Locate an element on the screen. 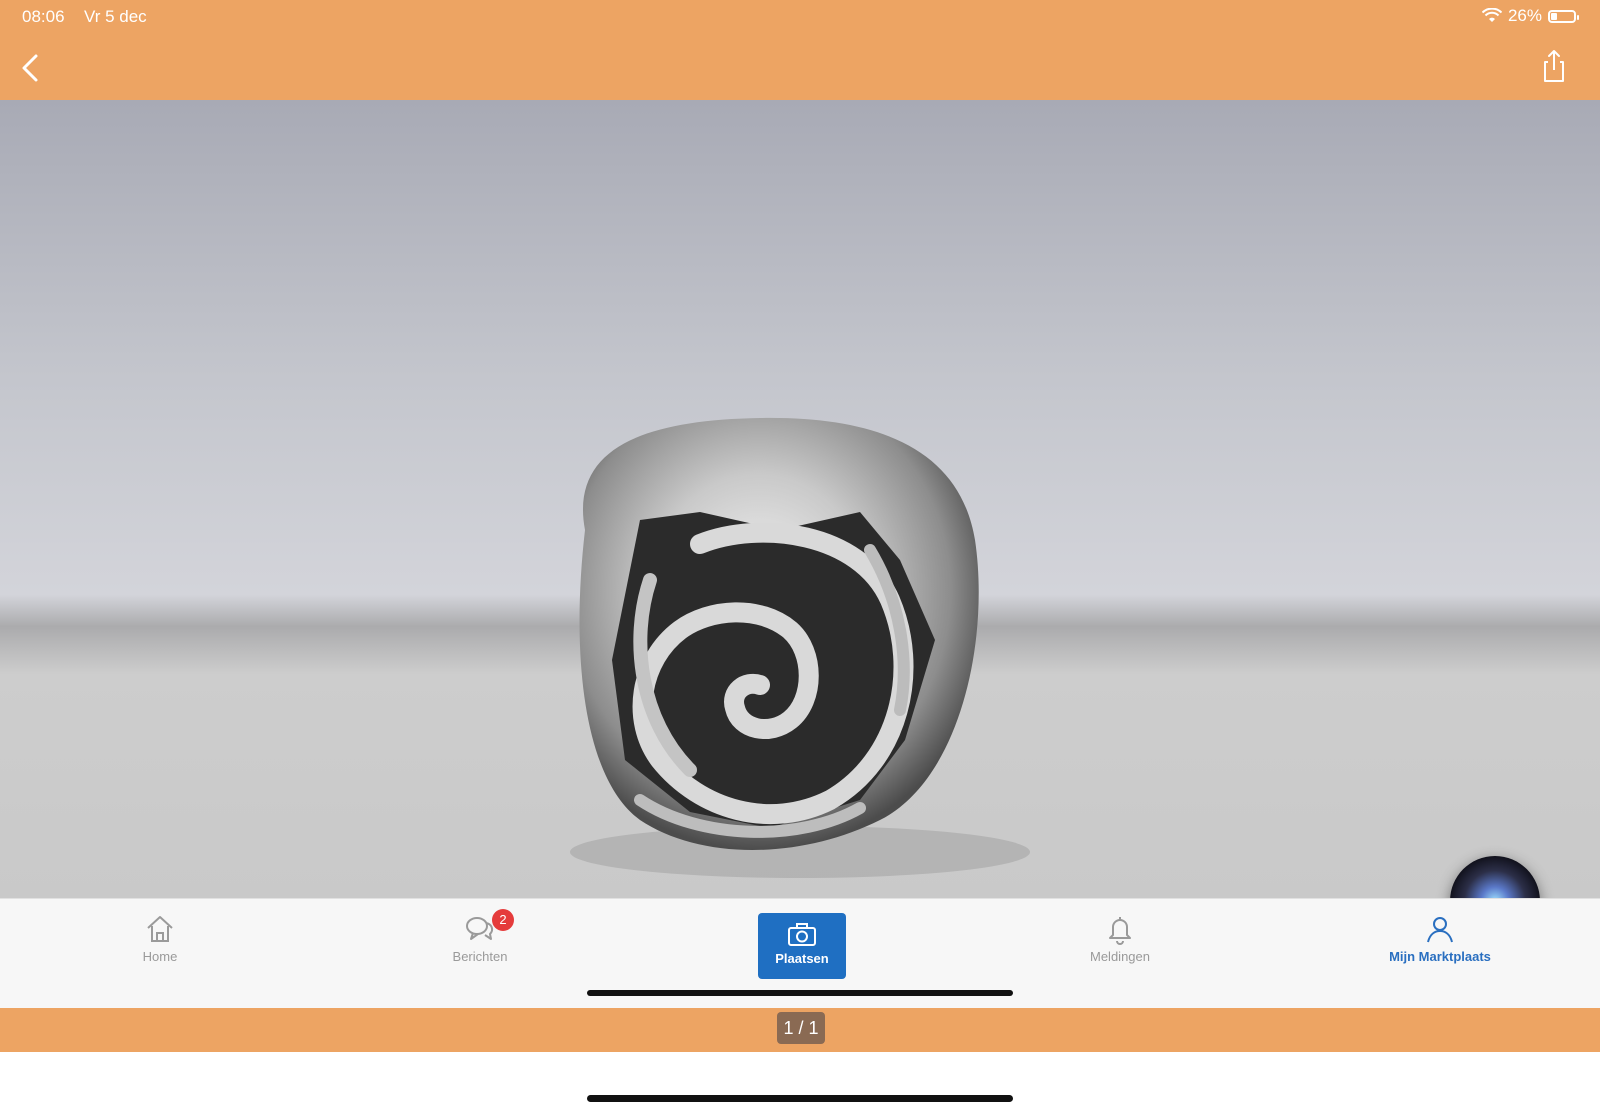  tab-notifications: Meldingen is located at coordinates (1120, 953).